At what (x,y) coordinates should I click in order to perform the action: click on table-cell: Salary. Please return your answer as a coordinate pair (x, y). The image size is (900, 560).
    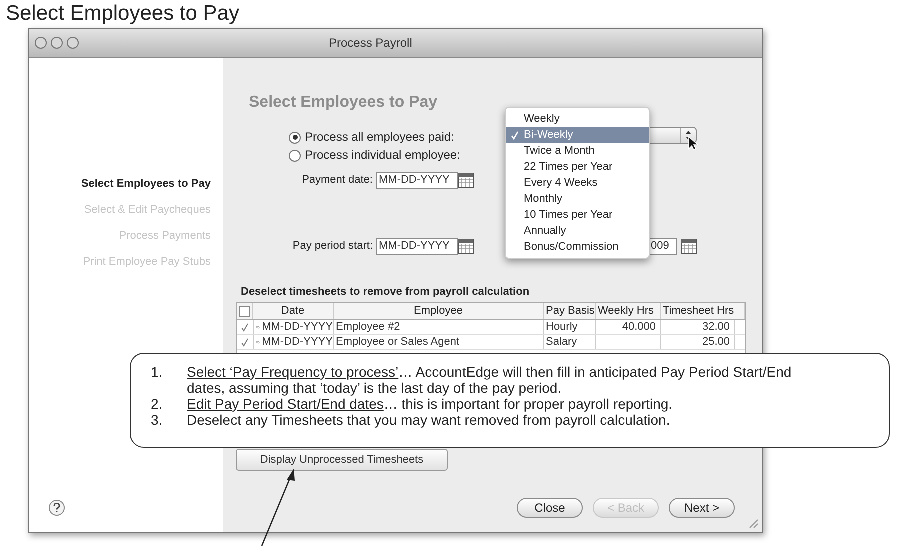
    Looking at the image, I should click on (570, 342).